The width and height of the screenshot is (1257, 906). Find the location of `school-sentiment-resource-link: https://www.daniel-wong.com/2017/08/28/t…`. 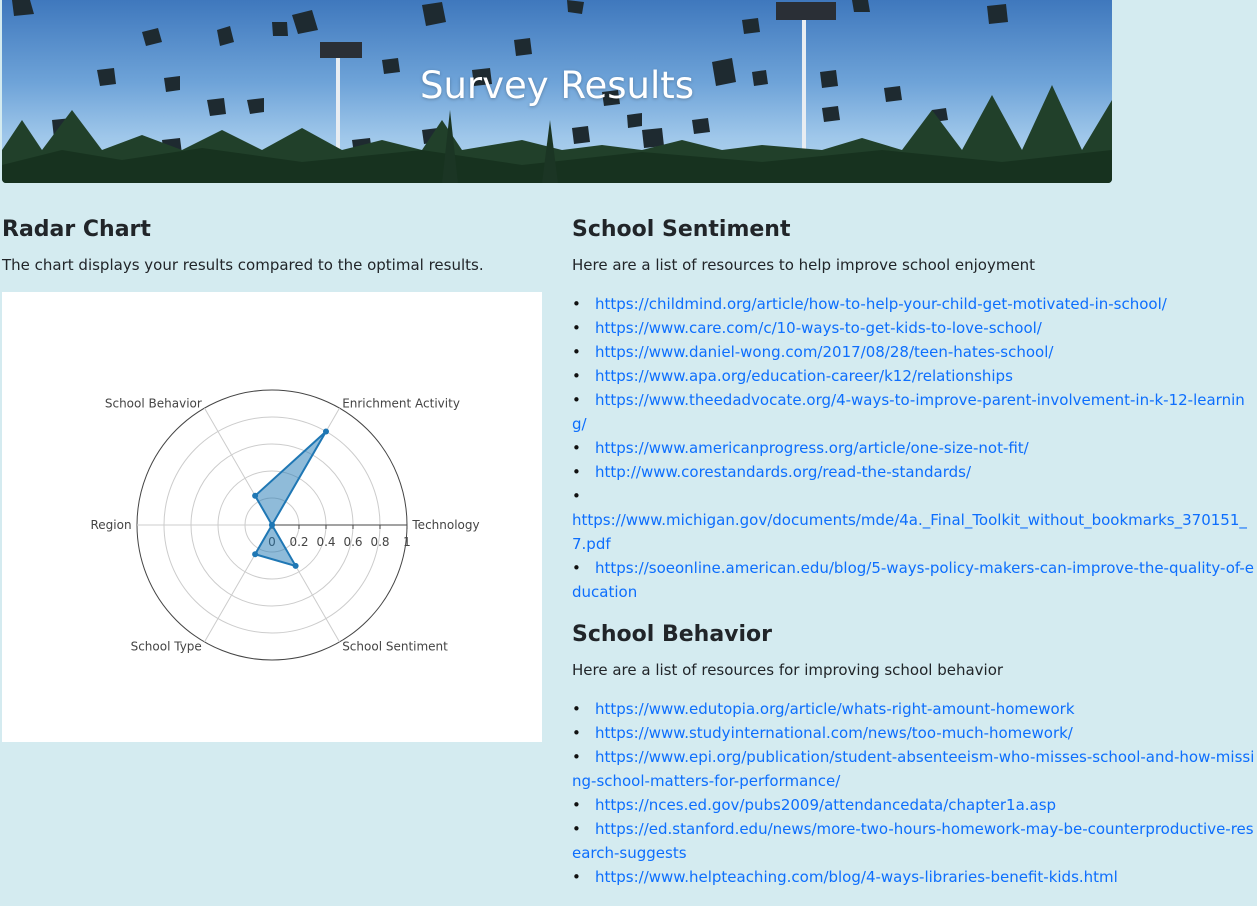

school-sentiment-resource-link: https://www.daniel-wong.com/2017/08/28/t… is located at coordinates (824, 352).